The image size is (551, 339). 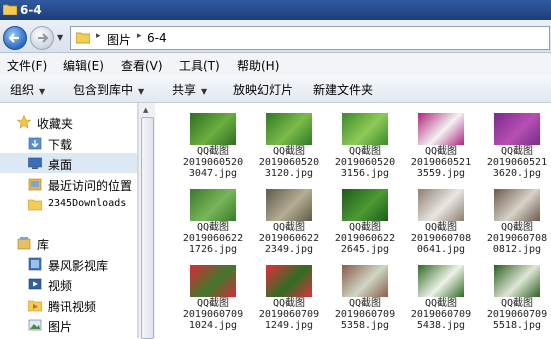 I want to click on nav-desktop: 桌面, so click(x=68, y=163).